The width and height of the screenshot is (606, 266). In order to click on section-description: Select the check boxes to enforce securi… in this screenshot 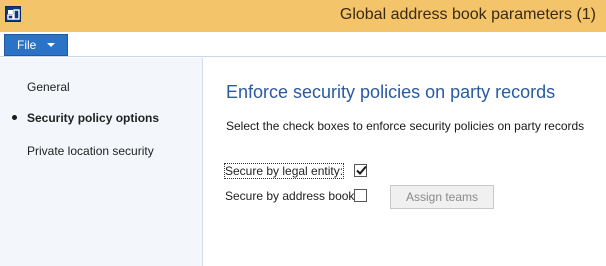, I will do `click(405, 126)`.